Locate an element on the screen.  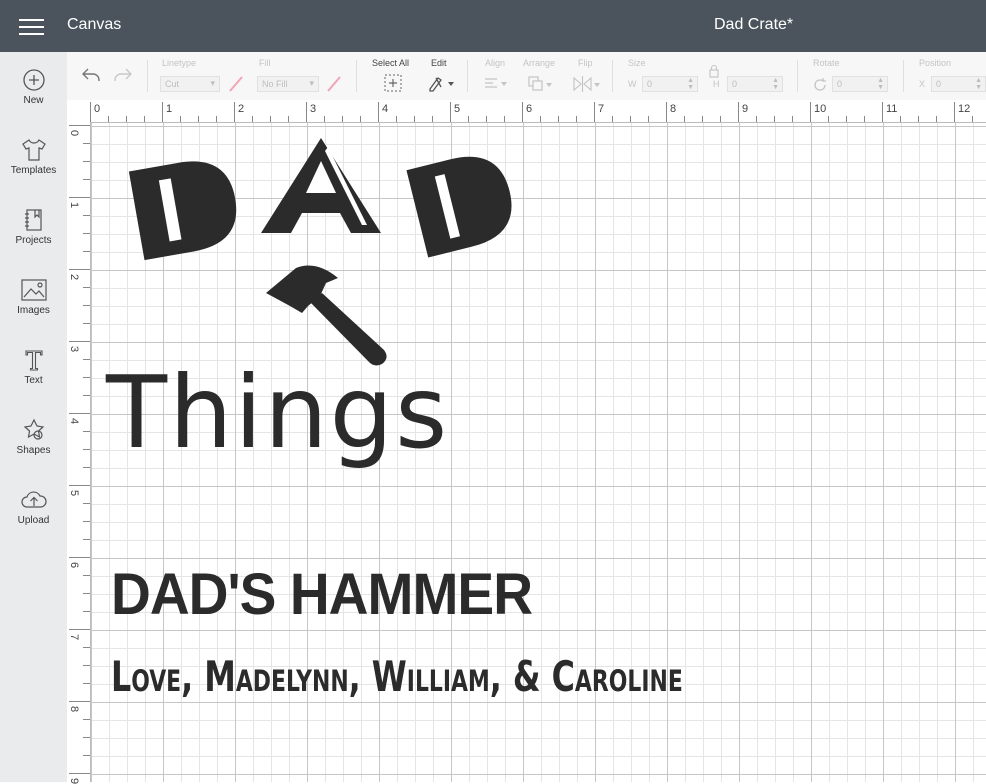
sidebar-item-upload: Upload is located at coordinates (33, 518).